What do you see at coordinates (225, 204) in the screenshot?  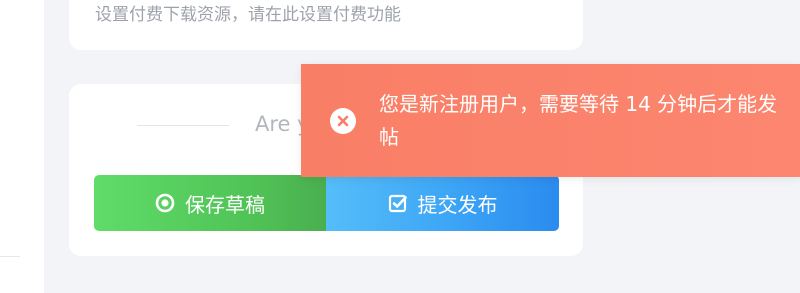 I see `save-draft-label: 保存草稿` at bounding box center [225, 204].